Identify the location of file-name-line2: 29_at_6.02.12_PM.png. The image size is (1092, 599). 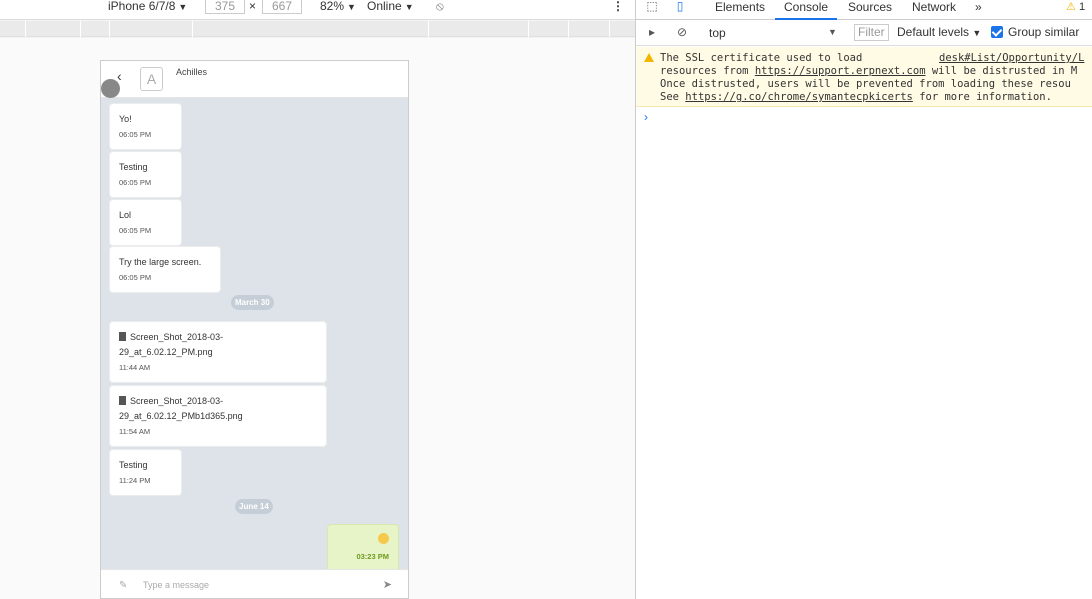
(218, 352).